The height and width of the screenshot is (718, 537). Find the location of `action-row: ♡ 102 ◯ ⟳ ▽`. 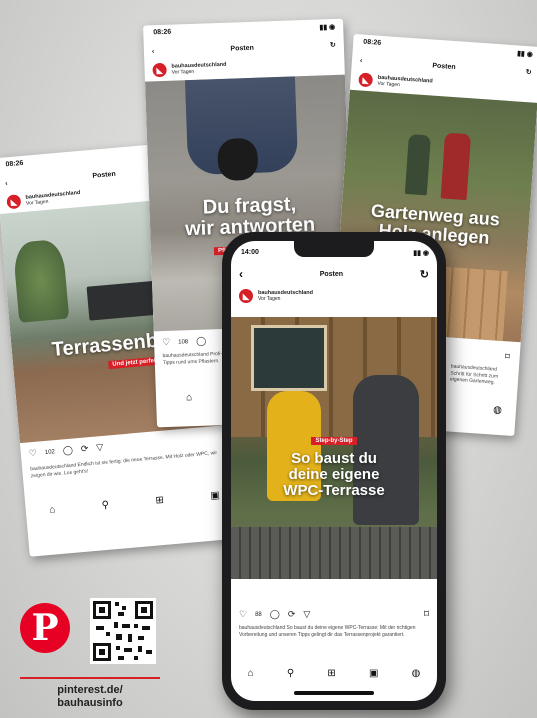

action-row: ♡ 102 ◯ ⟳ ▽ is located at coordinates (65, 450).